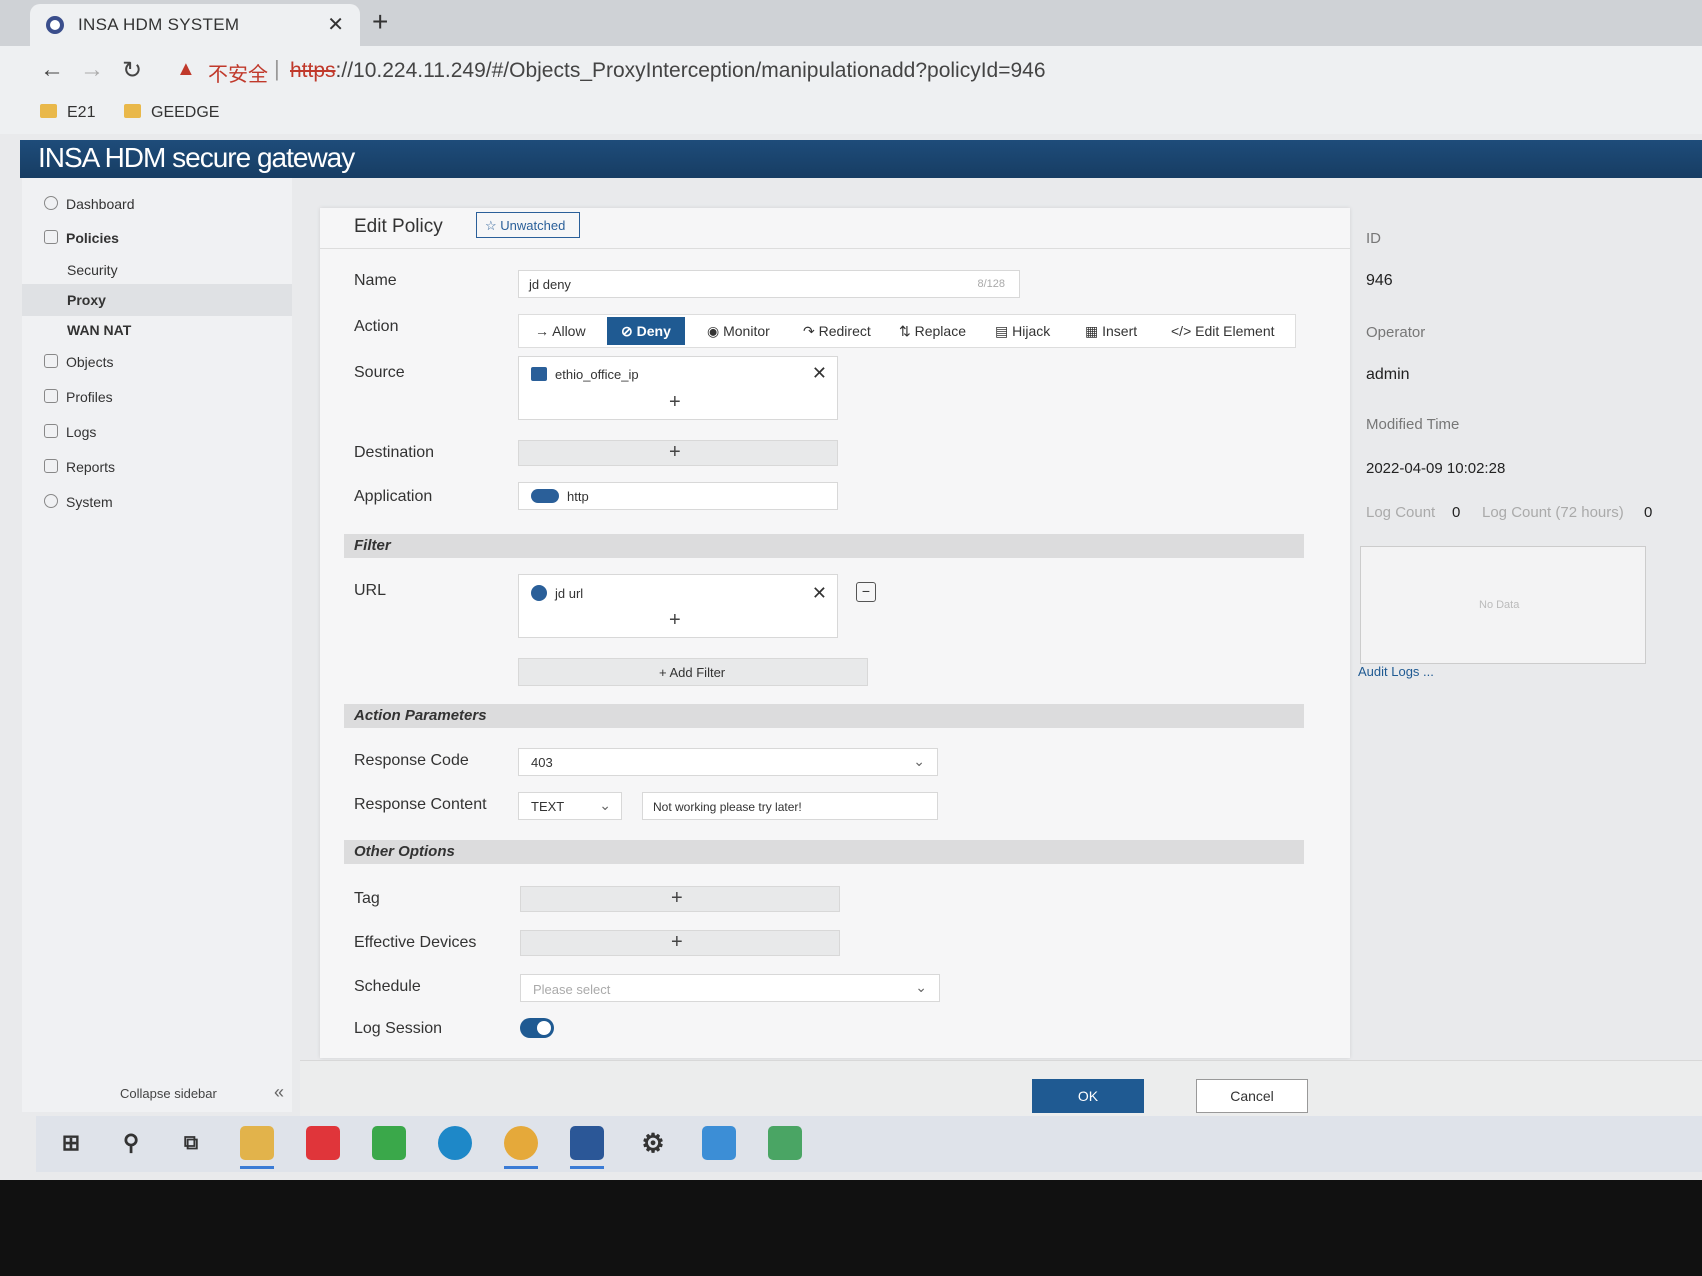 The image size is (1702, 1276). Describe the element at coordinates (367, 898) in the screenshot. I see `tag-label: Tag` at that location.